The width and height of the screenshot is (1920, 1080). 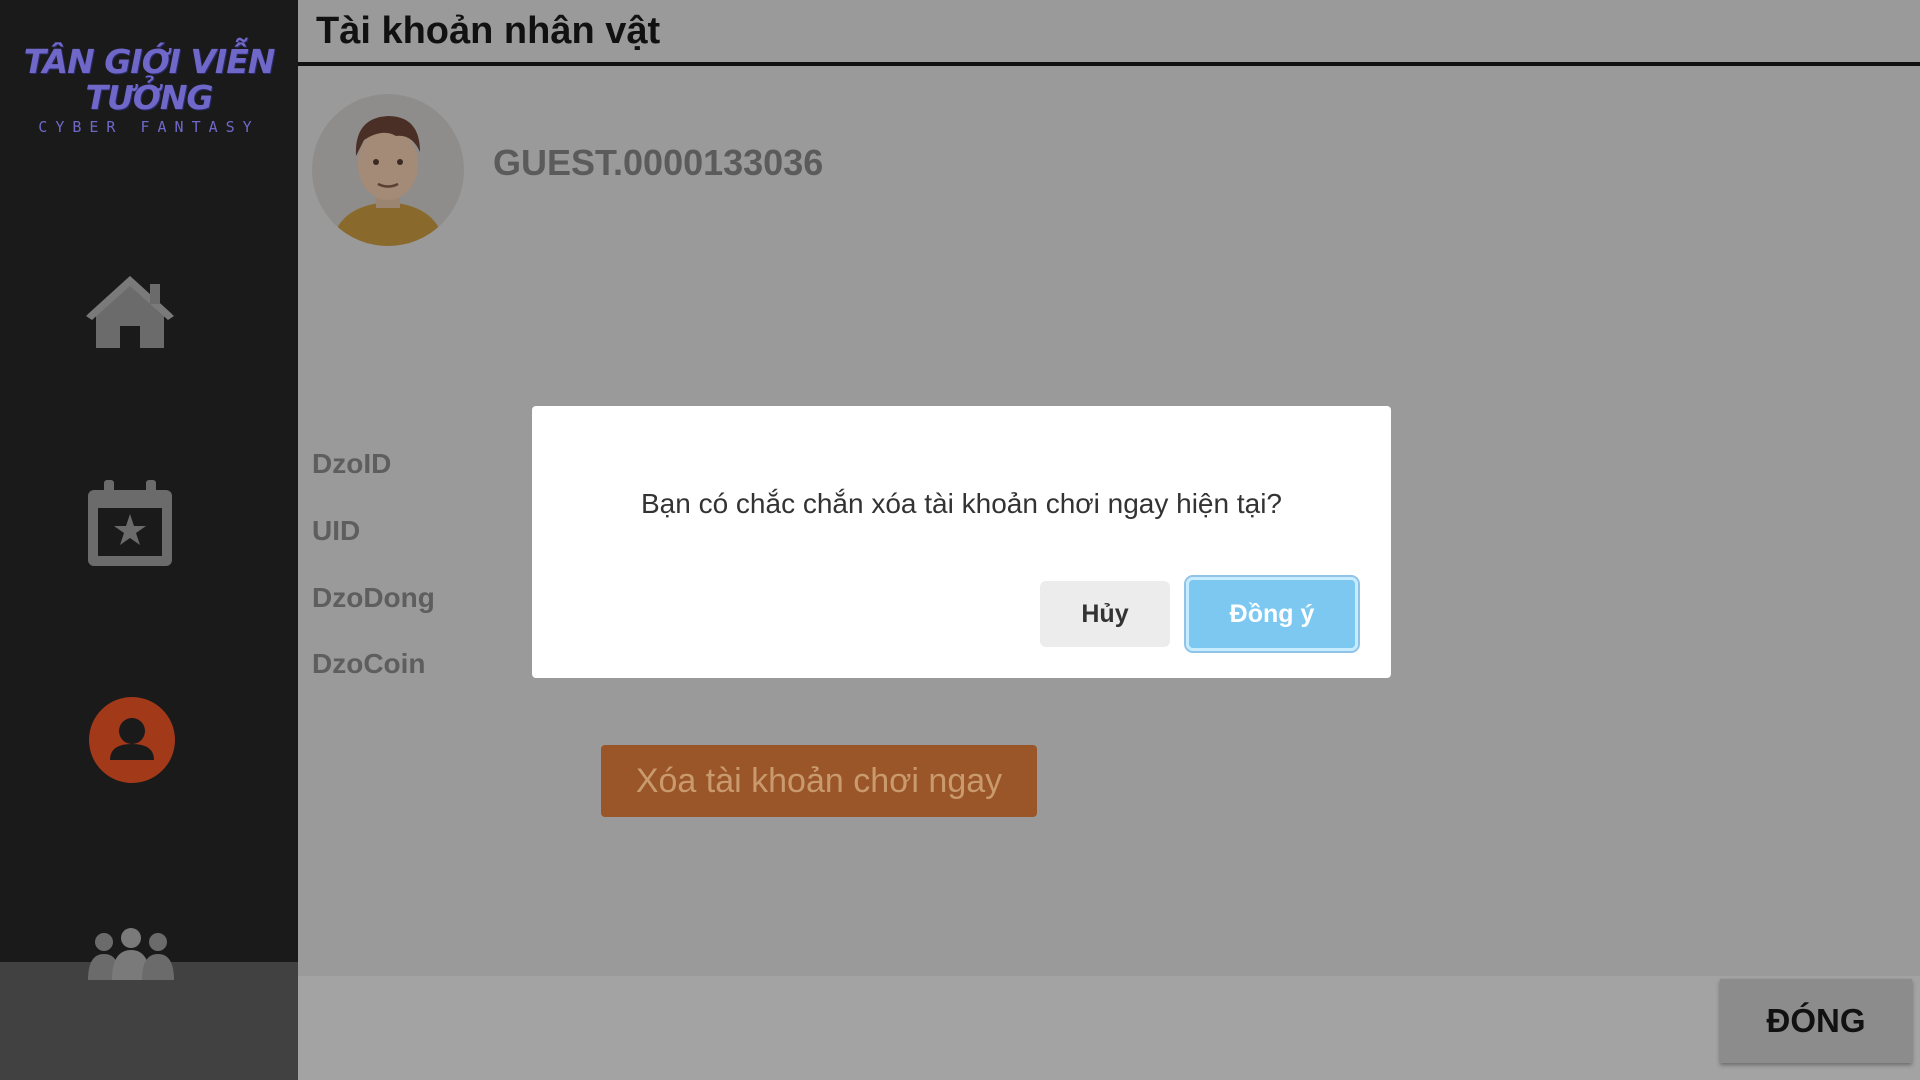 I want to click on logo-subtitle: CYBER FANTASY, so click(x=149, y=127).